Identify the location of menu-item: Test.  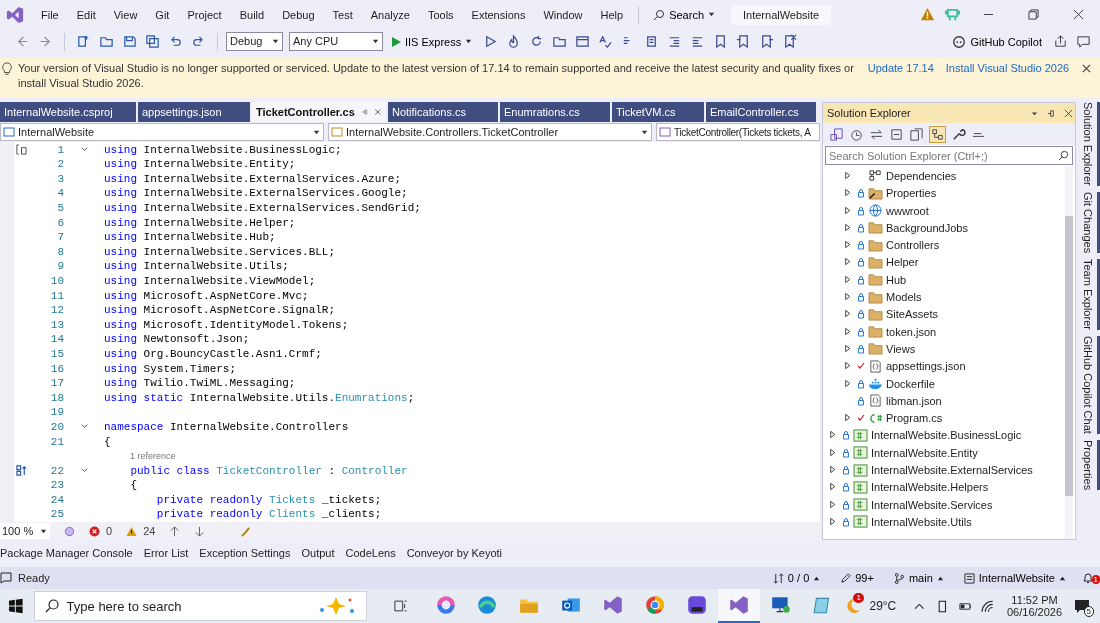
(342, 14).